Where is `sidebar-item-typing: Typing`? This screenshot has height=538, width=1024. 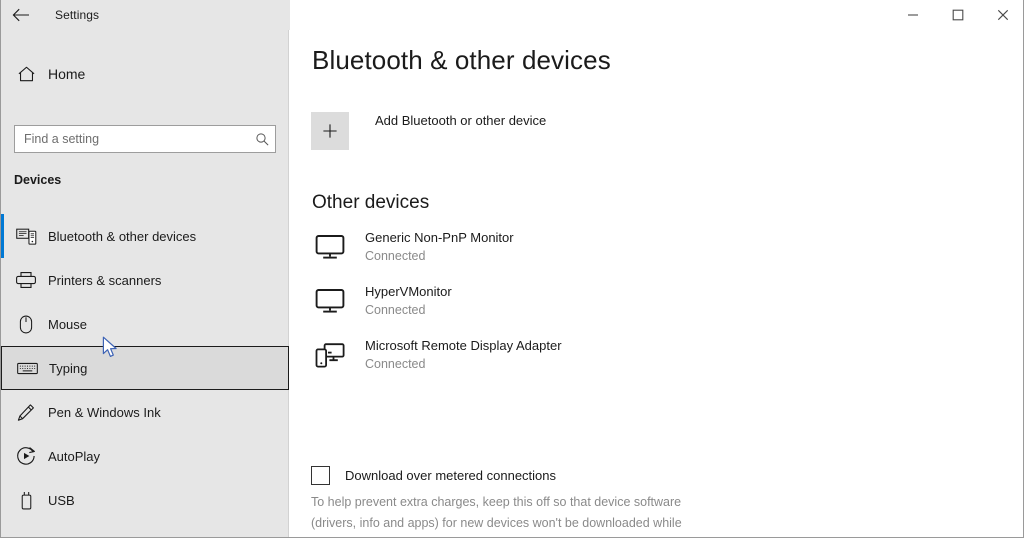
sidebar-item-typing: Typing is located at coordinates (145, 368).